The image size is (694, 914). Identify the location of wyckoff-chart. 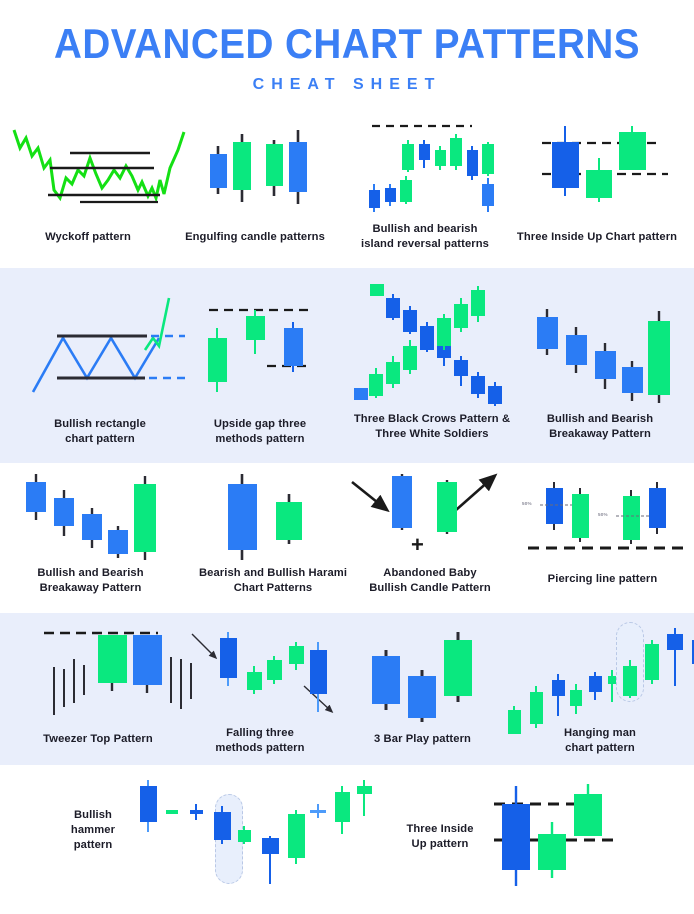
(99, 166).